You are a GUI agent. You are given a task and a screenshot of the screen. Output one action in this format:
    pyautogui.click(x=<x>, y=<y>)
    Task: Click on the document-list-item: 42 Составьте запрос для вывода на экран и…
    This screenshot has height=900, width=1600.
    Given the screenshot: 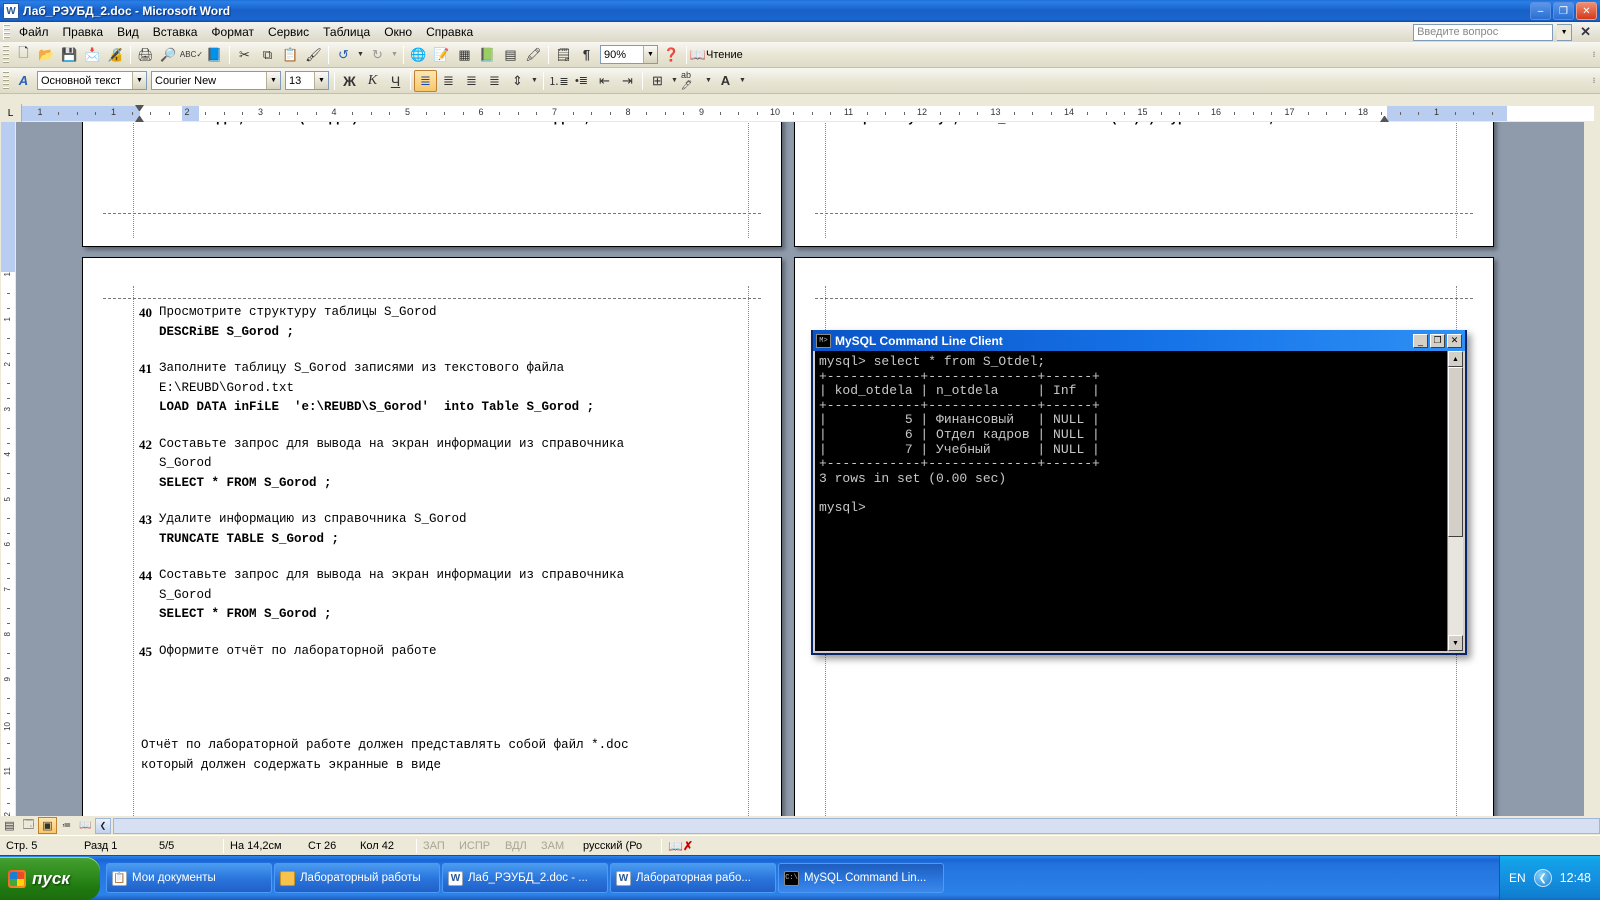 What is the action you would take?
    pyautogui.click(x=440, y=464)
    